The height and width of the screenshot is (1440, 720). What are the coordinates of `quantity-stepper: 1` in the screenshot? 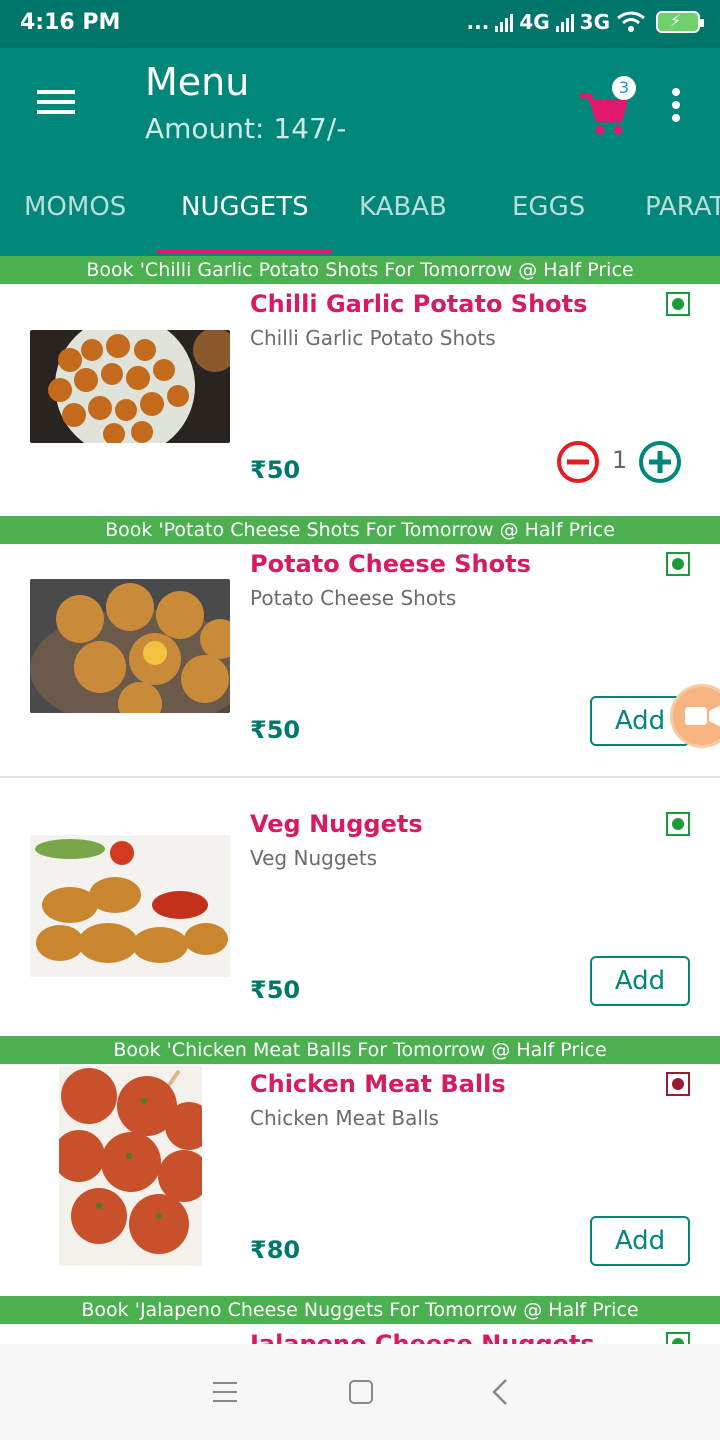 It's located at (619, 461).